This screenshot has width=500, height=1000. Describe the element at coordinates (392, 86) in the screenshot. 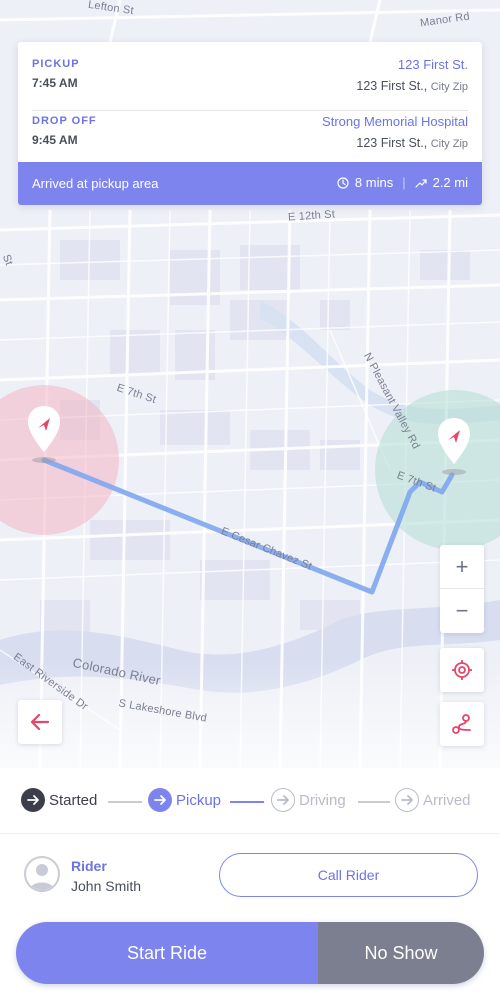

I see `pickup-street: 123 First St.,` at that location.